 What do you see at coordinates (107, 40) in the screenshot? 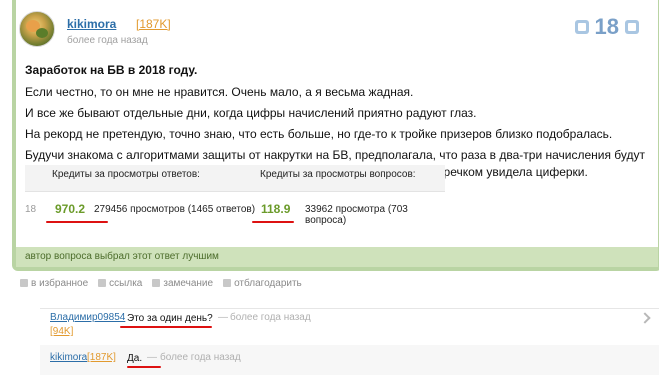
I see `answer-timestamp: более года назад` at bounding box center [107, 40].